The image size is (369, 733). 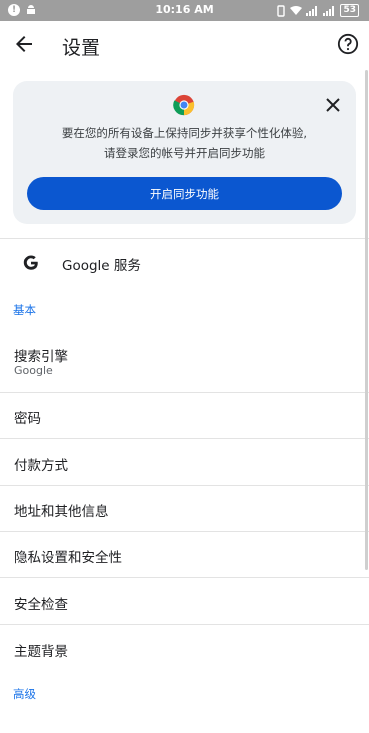 What do you see at coordinates (41, 357) in the screenshot?
I see `item-label: 搜索引擎` at bounding box center [41, 357].